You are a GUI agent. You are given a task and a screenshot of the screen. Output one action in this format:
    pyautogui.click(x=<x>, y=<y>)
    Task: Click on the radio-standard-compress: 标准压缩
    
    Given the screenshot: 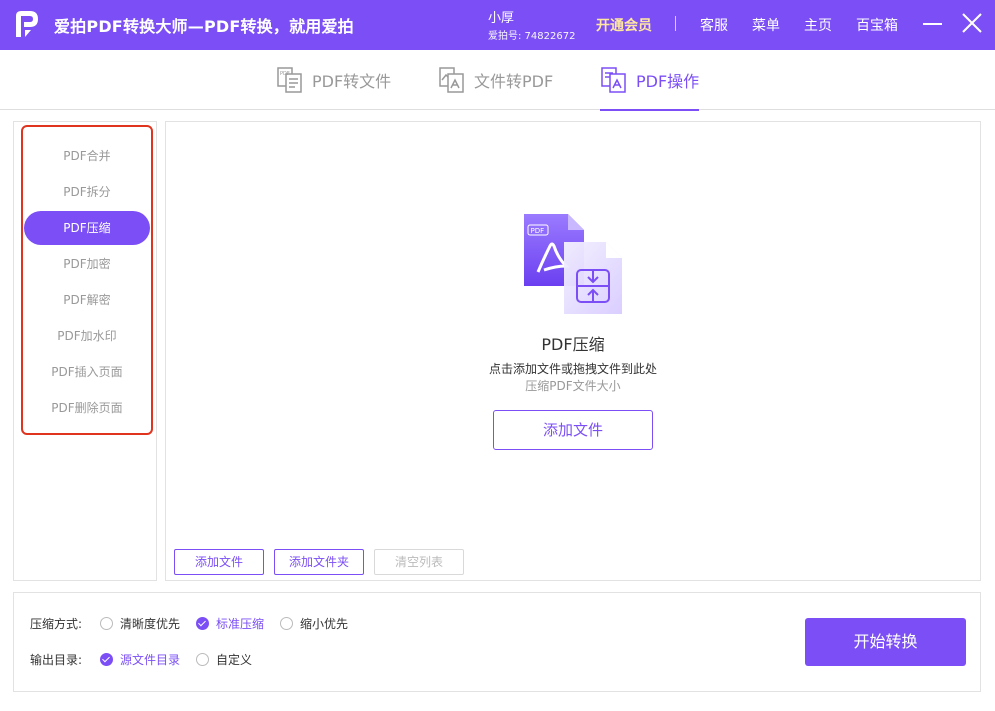 What is the action you would take?
    pyautogui.click(x=230, y=623)
    